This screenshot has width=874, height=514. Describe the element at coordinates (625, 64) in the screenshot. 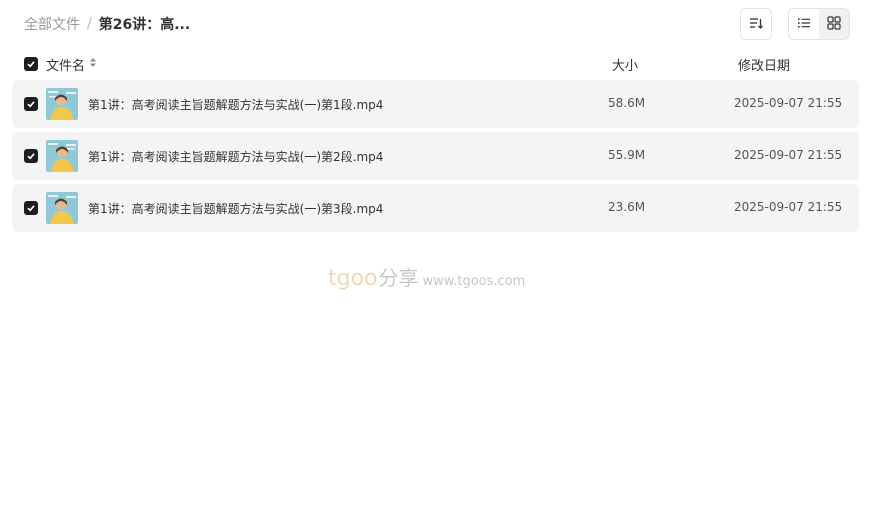

I see `column-header-size: 大小` at that location.